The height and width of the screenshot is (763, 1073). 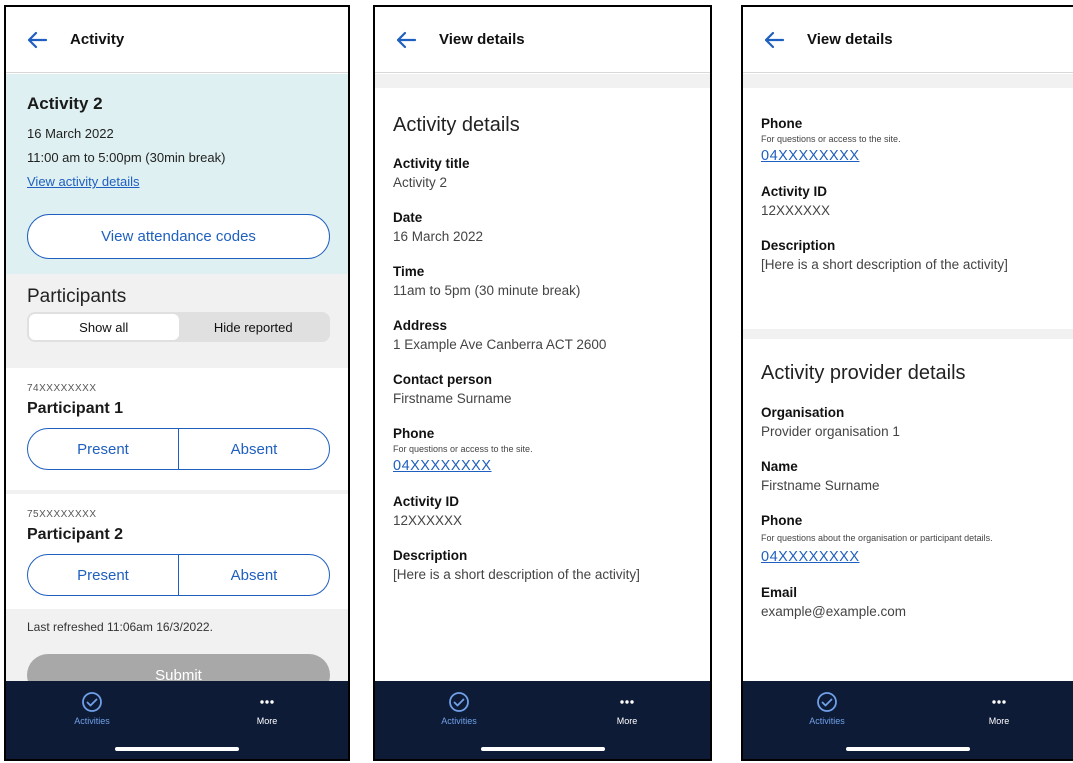 I want to click on activity-title-value: Activity 2, so click(x=420, y=182).